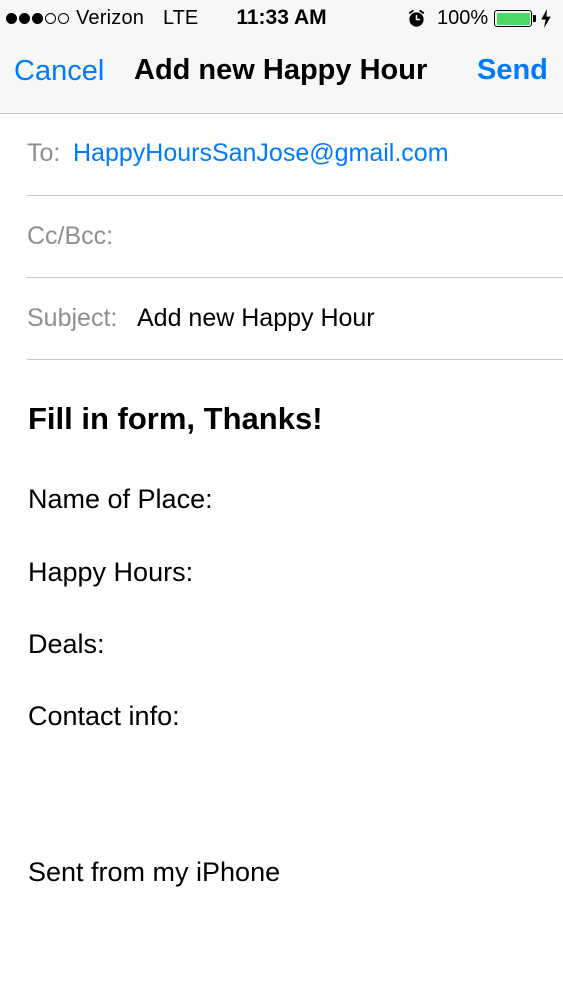  I want to click on subject-label: Subject:, so click(72, 318).